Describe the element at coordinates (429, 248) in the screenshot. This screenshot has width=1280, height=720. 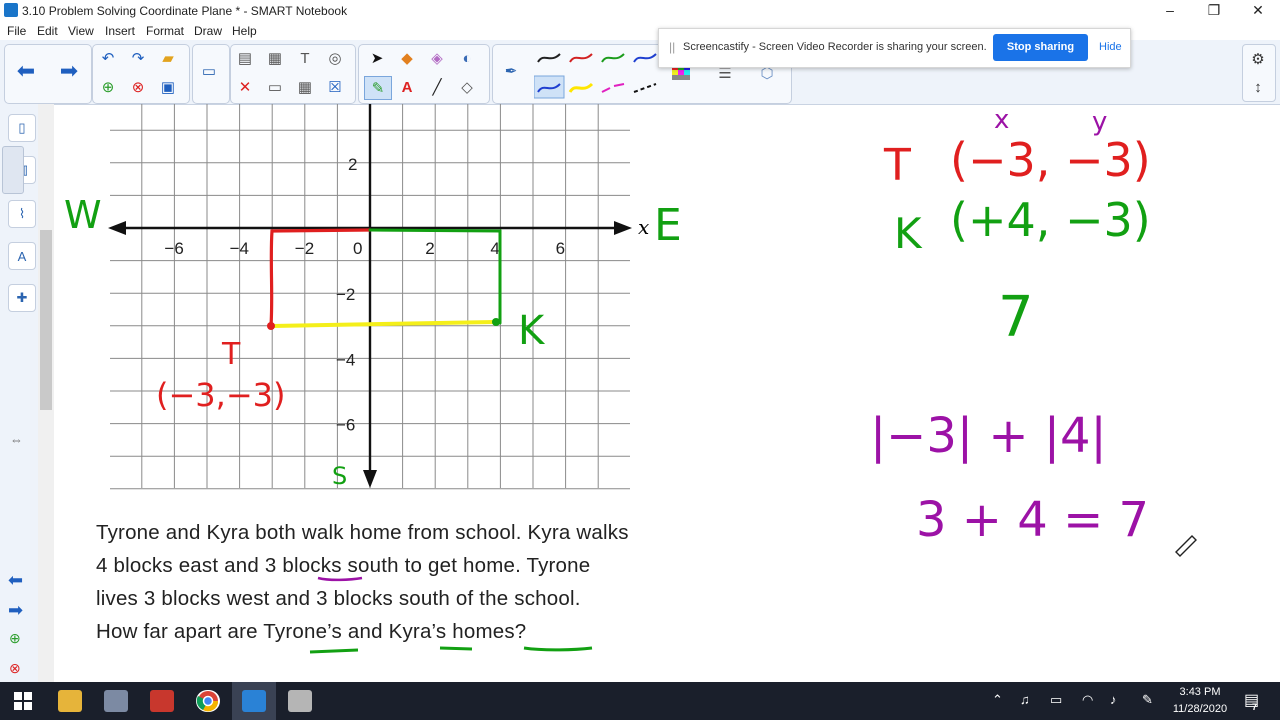
I see `x-tick-label: 2` at that location.